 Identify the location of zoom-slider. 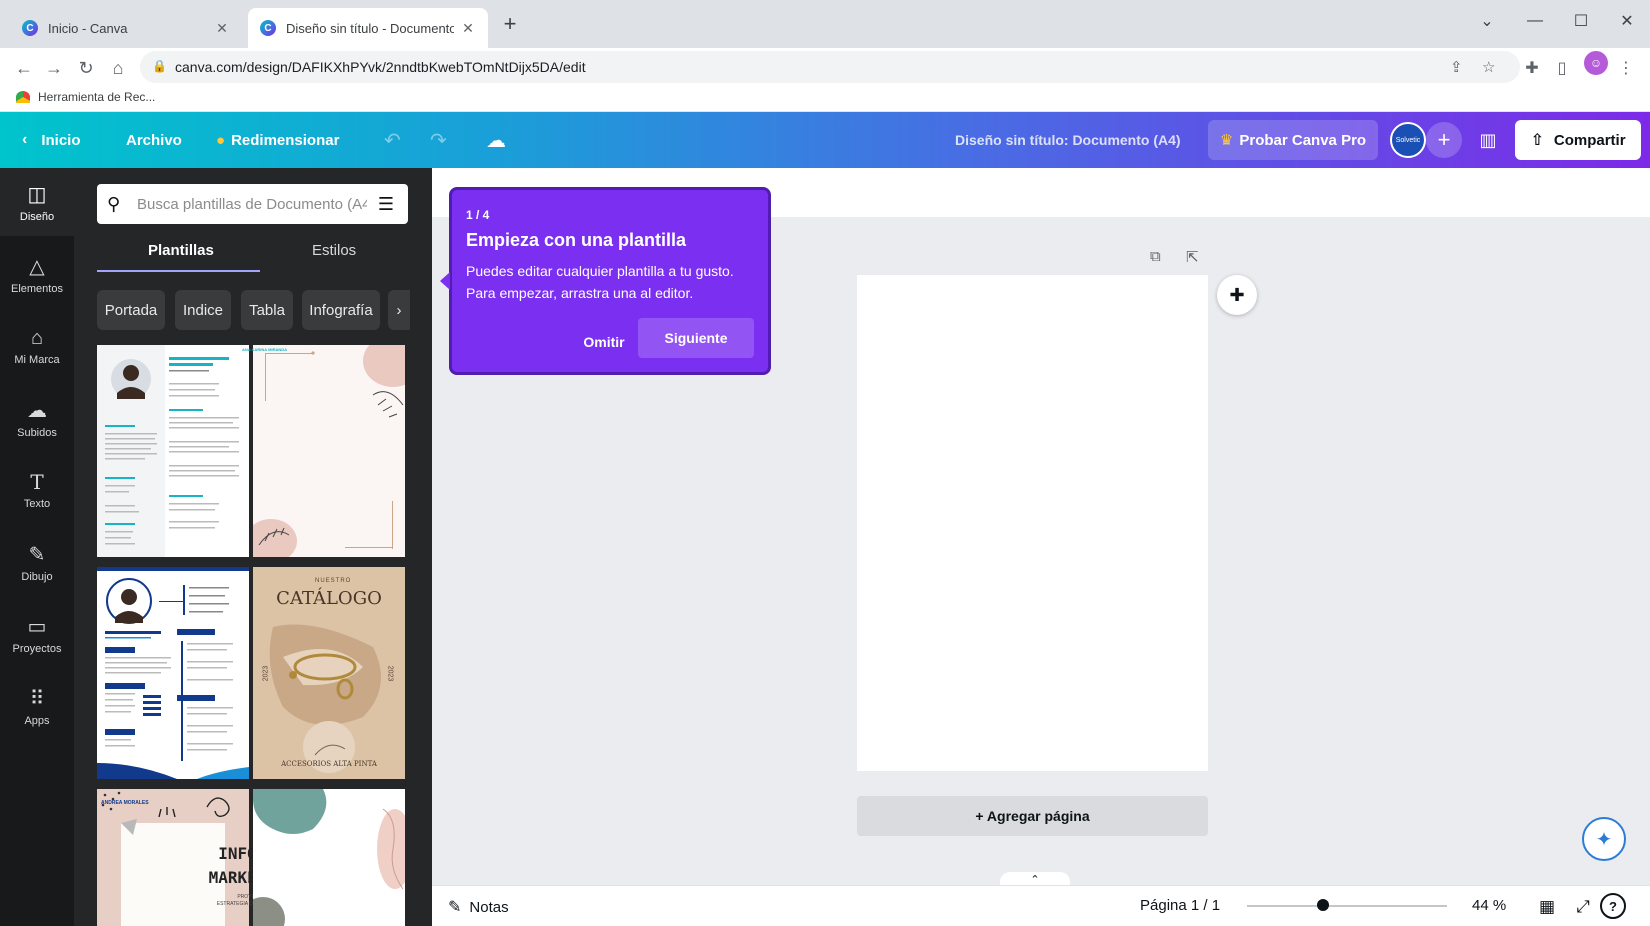
(1347, 906).